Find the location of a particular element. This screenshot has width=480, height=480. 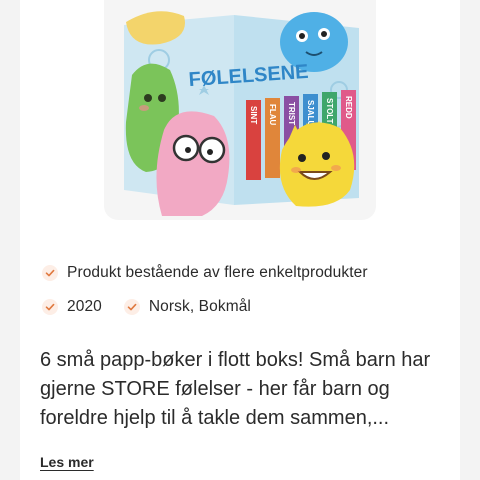

meta-item-language: Norsk, Bokmål is located at coordinates (187, 307).